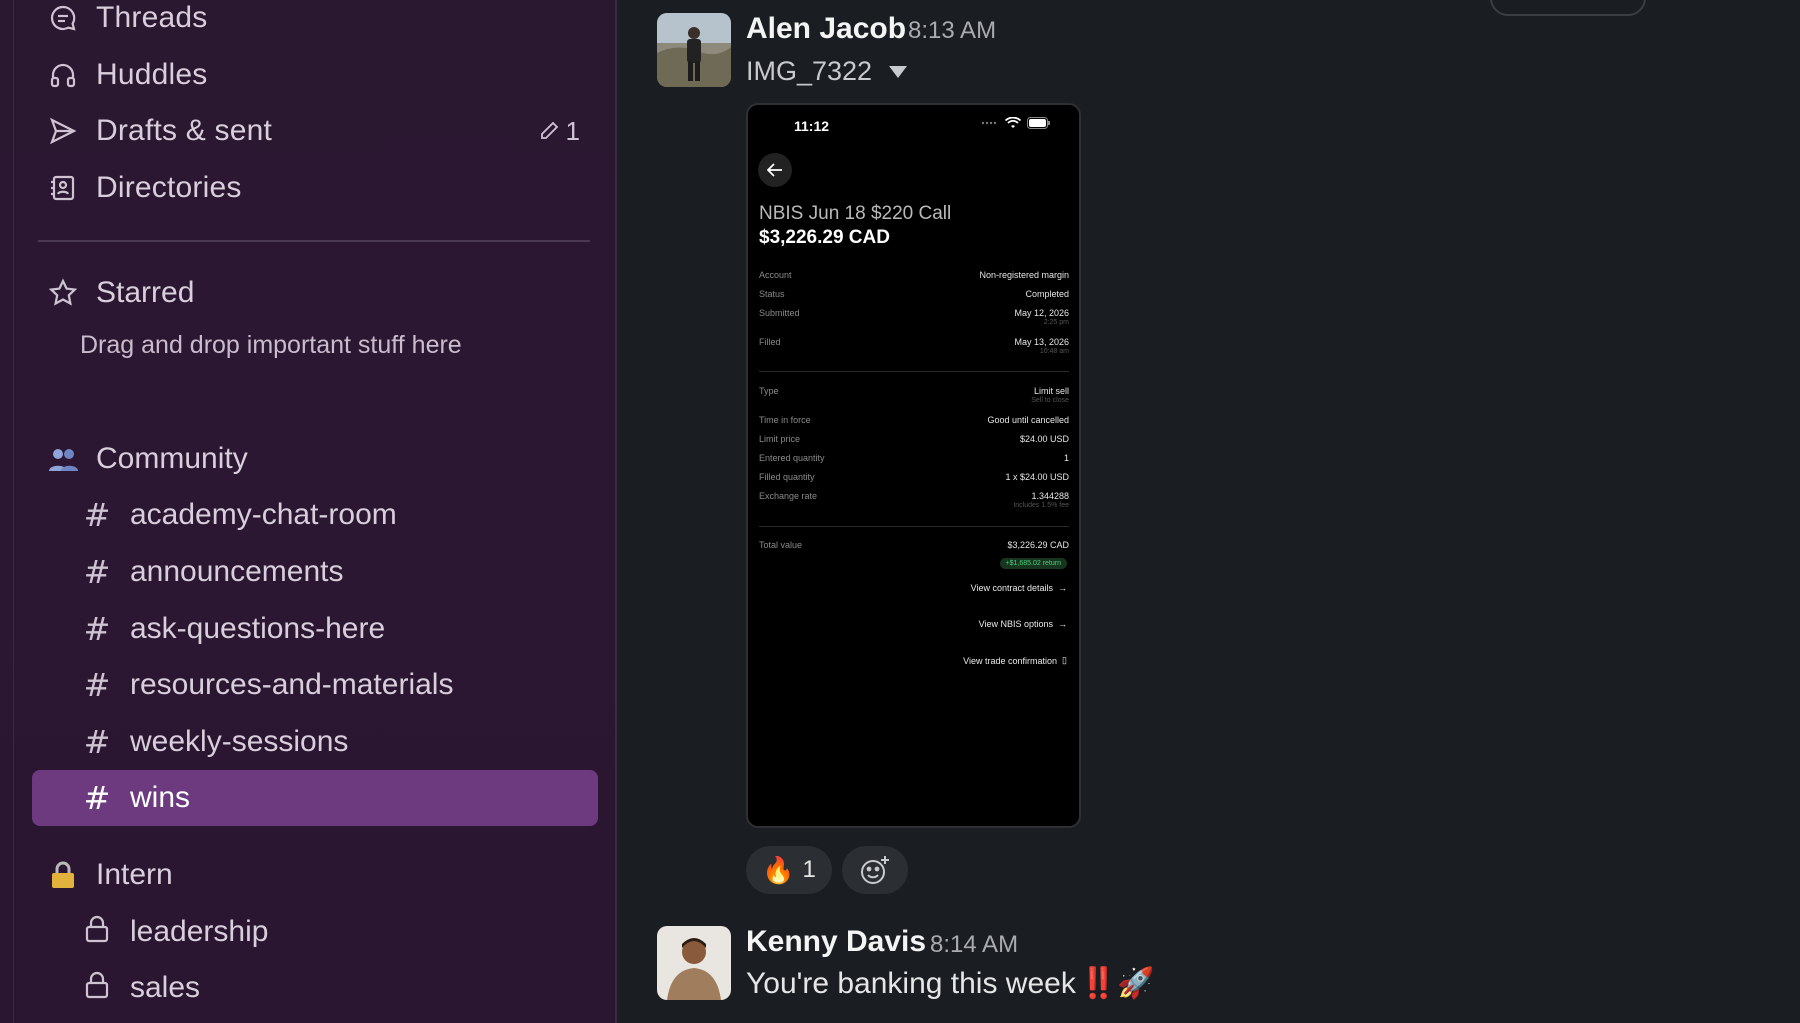 The height and width of the screenshot is (1023, 1800). I want to click on detail-row: Exchange rate 1.344288 Includes 1.5% fee, so click(914, 500).